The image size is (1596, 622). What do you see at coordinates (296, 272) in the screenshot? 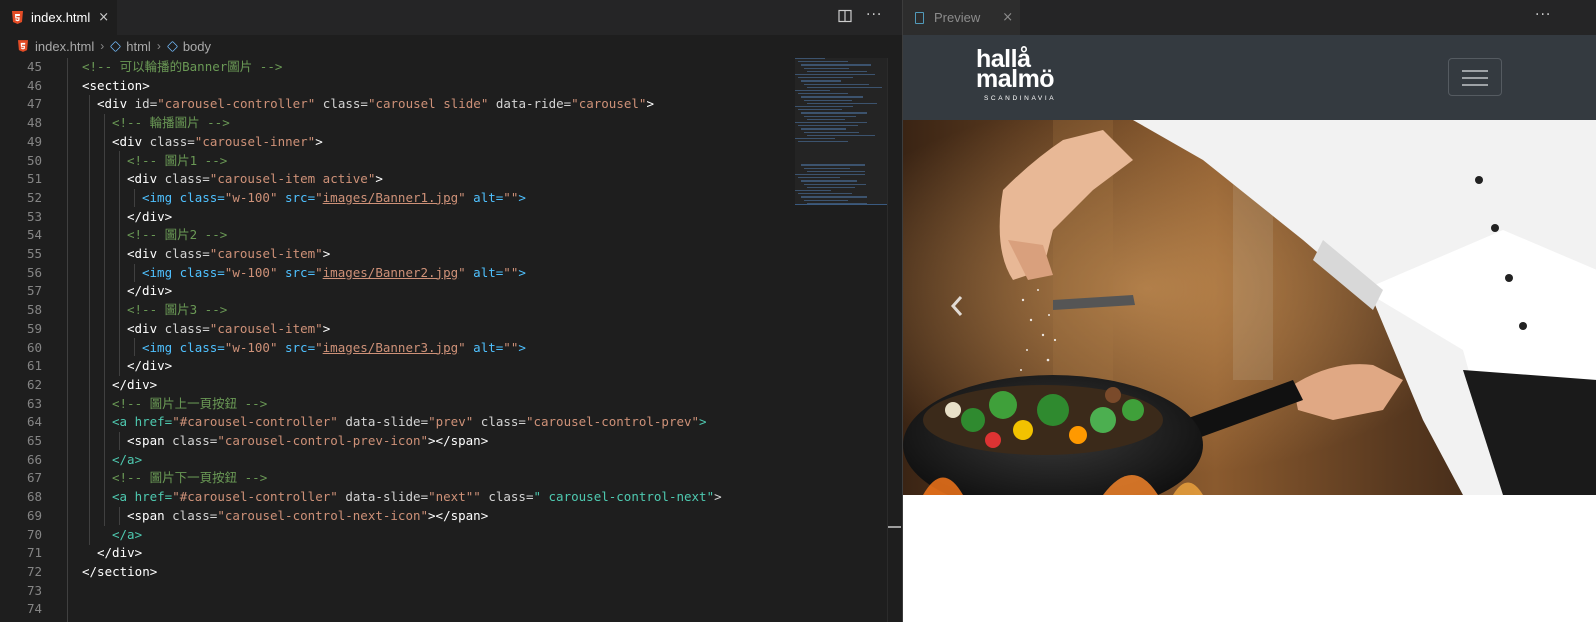
I see `code-attr: src=` at bounding box center [296, 272].